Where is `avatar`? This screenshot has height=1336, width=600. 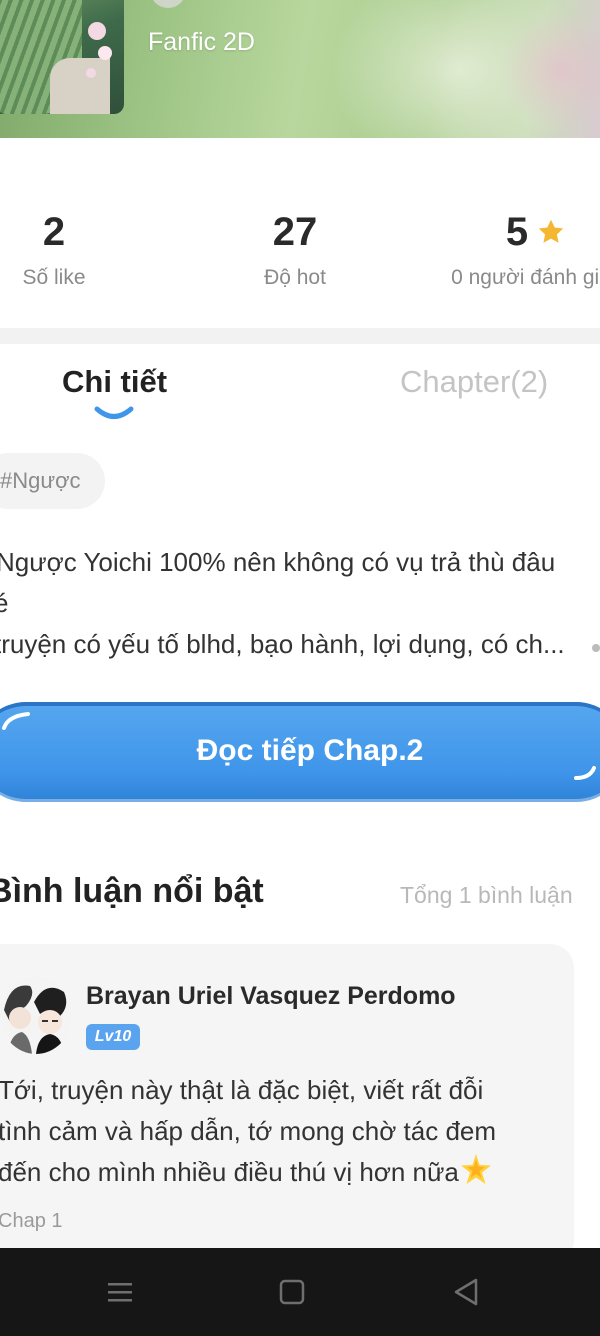 avatar is located at coordinates (36, 1015).